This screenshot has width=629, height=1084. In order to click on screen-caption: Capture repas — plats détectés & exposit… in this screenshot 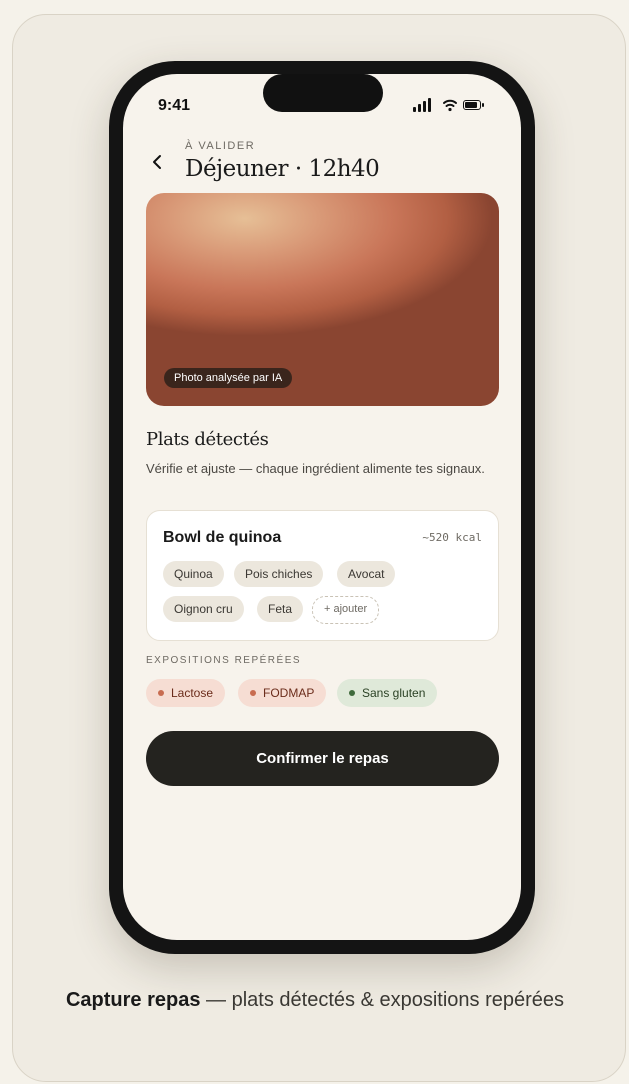, I will do `click(315, 1000)`.